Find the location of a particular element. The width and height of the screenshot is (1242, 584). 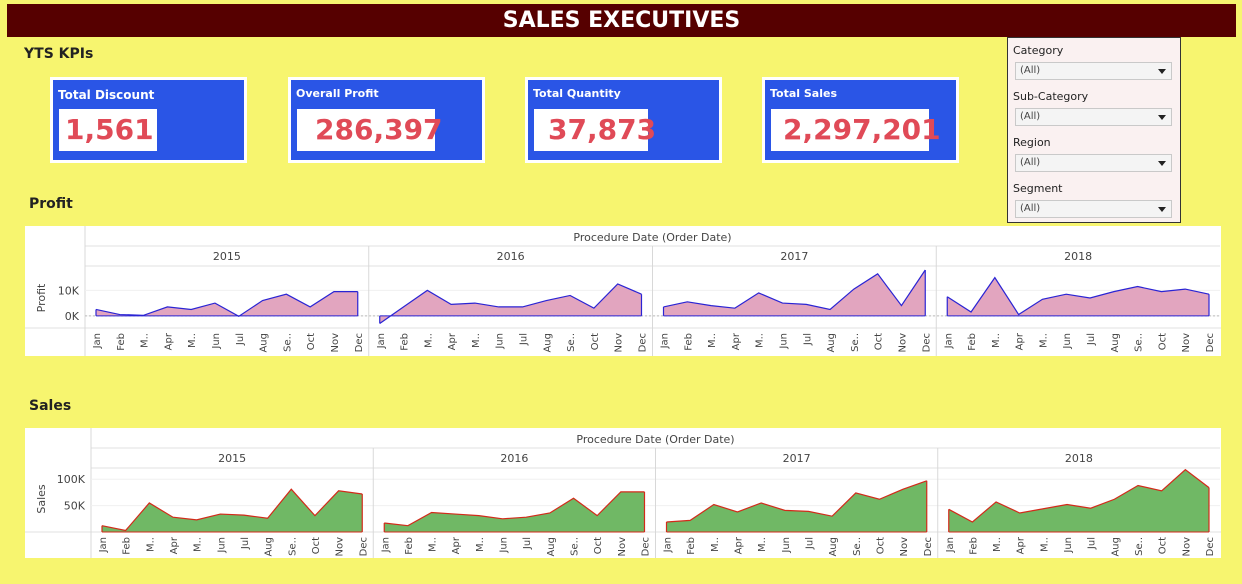

filter-label-sub-category: Sub-Category is located at coordinates (1051, 96).